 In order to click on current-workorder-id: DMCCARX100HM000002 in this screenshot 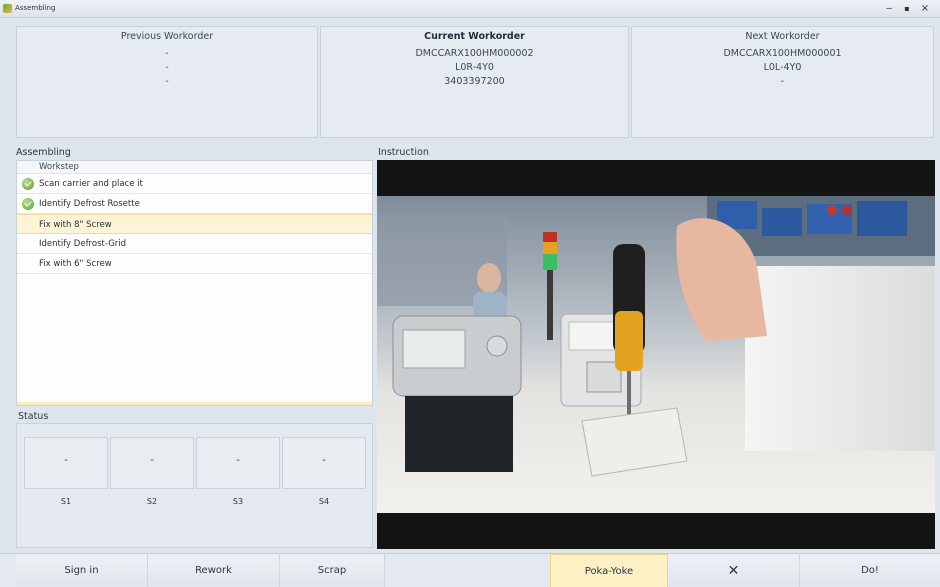, I will do `click(474, 53)`.